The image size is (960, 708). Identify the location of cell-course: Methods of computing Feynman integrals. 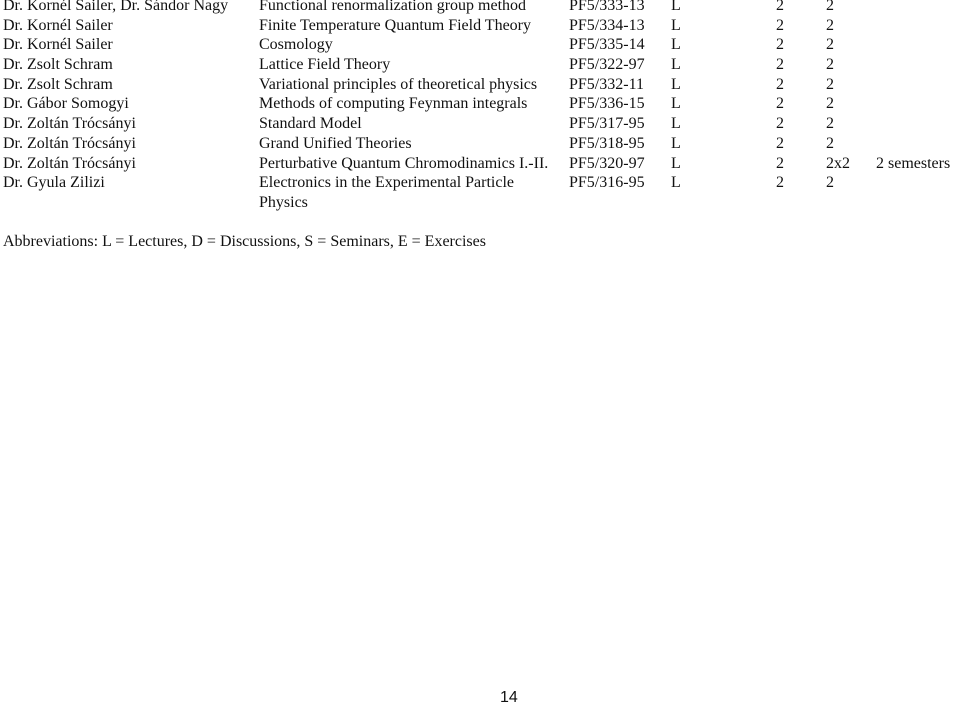
(393, 104).